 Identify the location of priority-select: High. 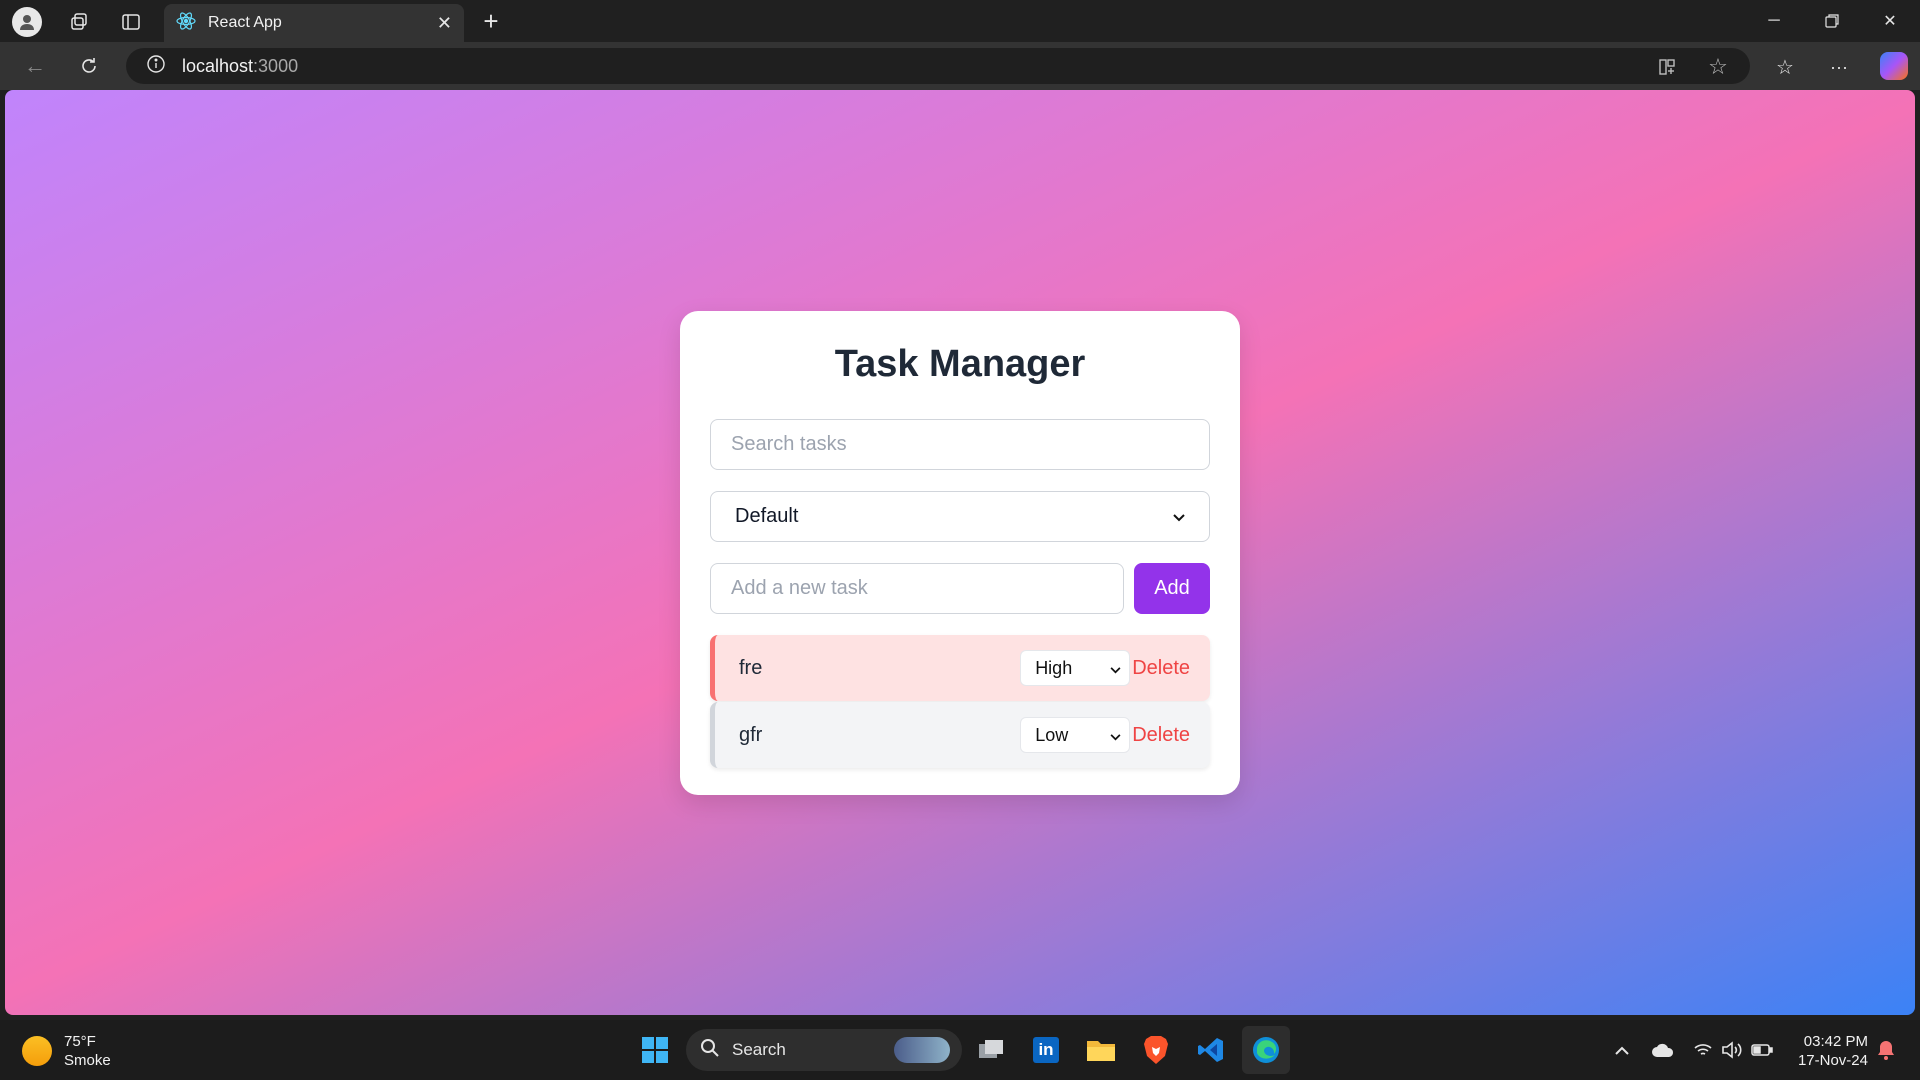
(1075, 668).